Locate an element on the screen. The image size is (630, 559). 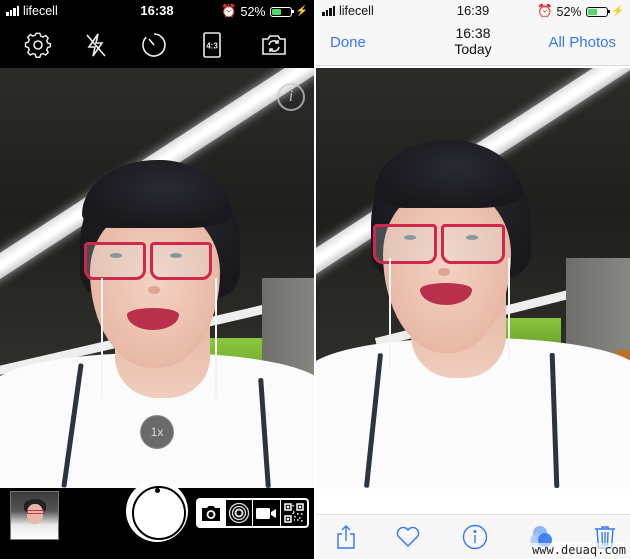
watermark: www.deuaq.com is located at coordinates (579, 550).